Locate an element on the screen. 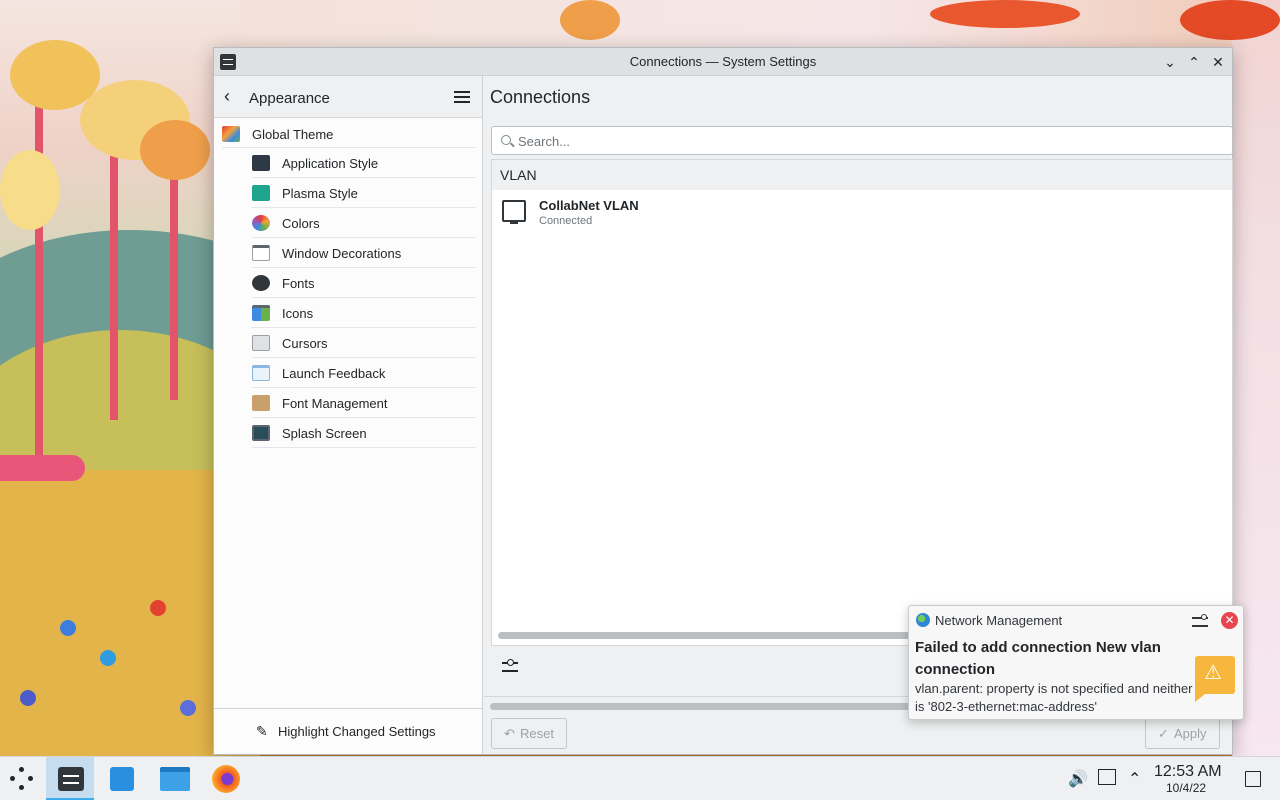  highlight-changed-settings-button: ✎ Highlight Changed Settings is located at coordinates (348, 731).